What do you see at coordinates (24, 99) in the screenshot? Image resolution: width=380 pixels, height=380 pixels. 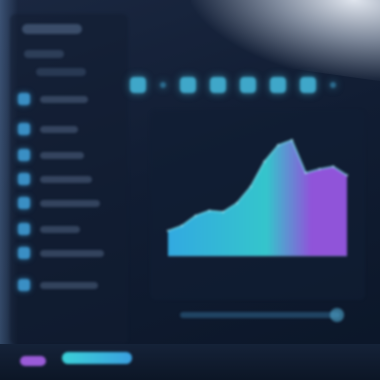 I see `chart-icon` at bounding box center [24, 99].